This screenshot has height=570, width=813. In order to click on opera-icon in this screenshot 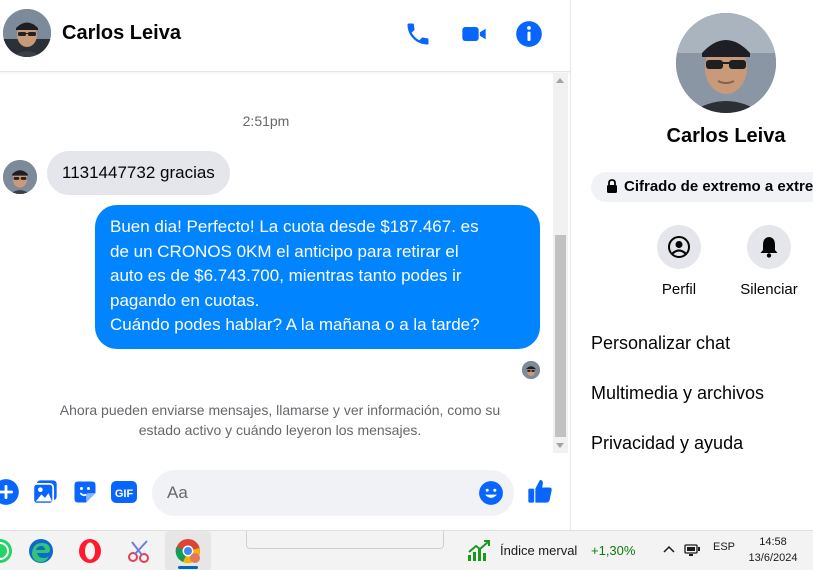, I will do `click(90, 551)`.